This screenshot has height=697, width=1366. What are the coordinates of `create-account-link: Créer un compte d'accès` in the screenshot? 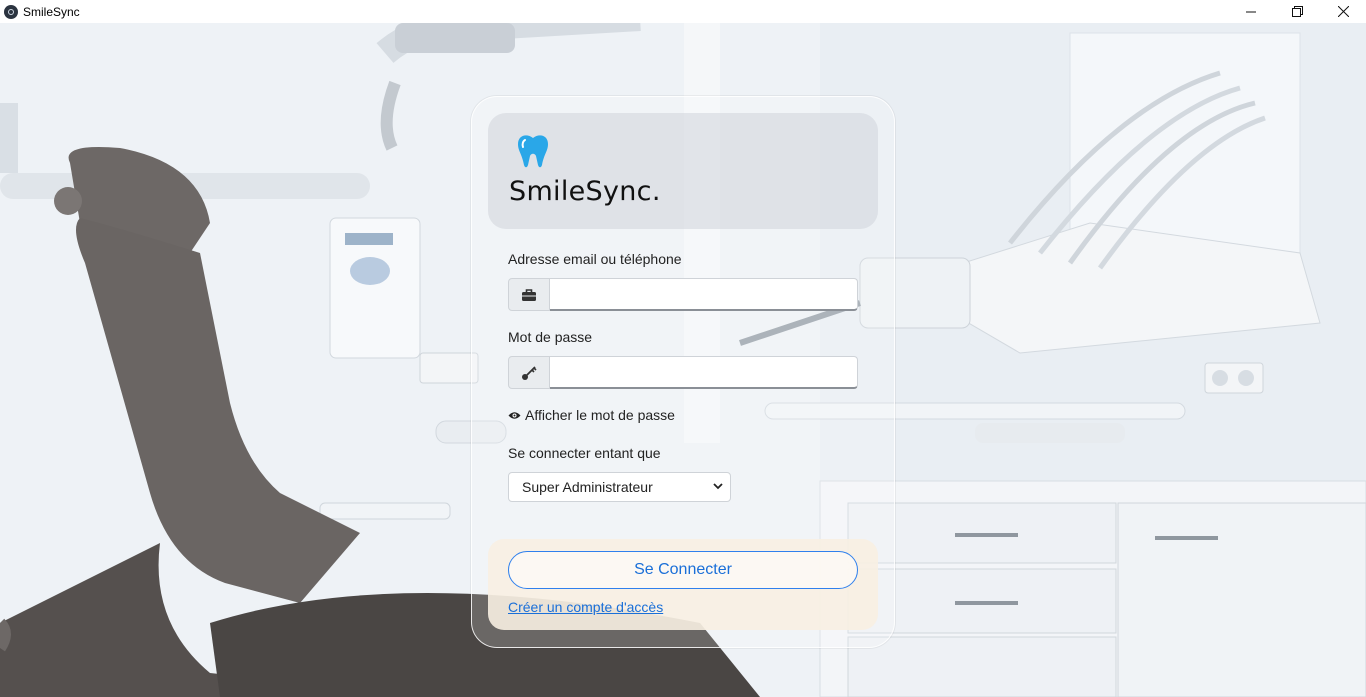 It's located at (585, 607).